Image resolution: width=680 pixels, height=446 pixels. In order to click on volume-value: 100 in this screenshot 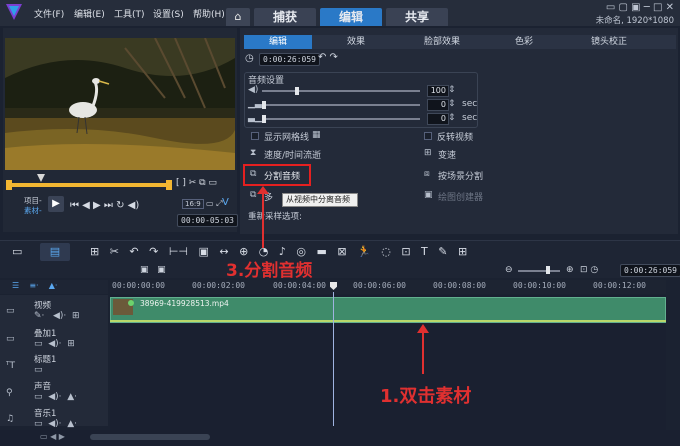, I will do `click(438, 91)`.